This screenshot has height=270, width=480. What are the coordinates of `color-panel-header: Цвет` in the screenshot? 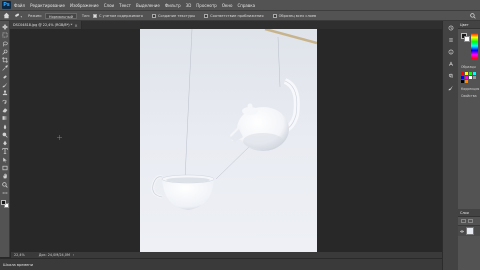 It's located at (469, 25).